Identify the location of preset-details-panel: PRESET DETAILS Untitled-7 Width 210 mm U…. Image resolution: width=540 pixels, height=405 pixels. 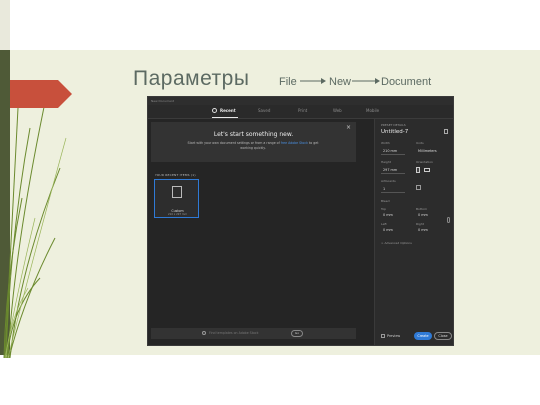
(413, 232).